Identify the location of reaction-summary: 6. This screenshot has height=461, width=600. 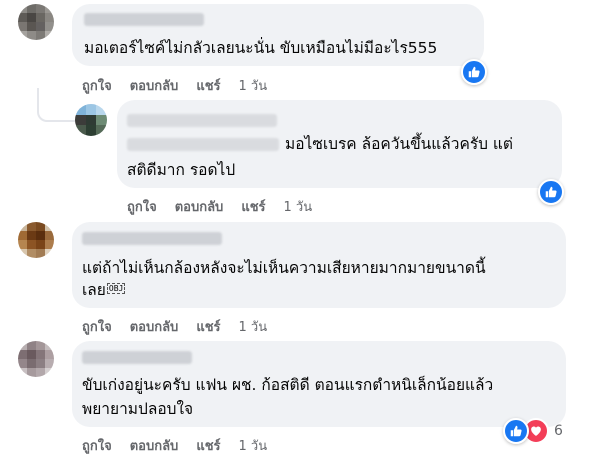
(533, 431).